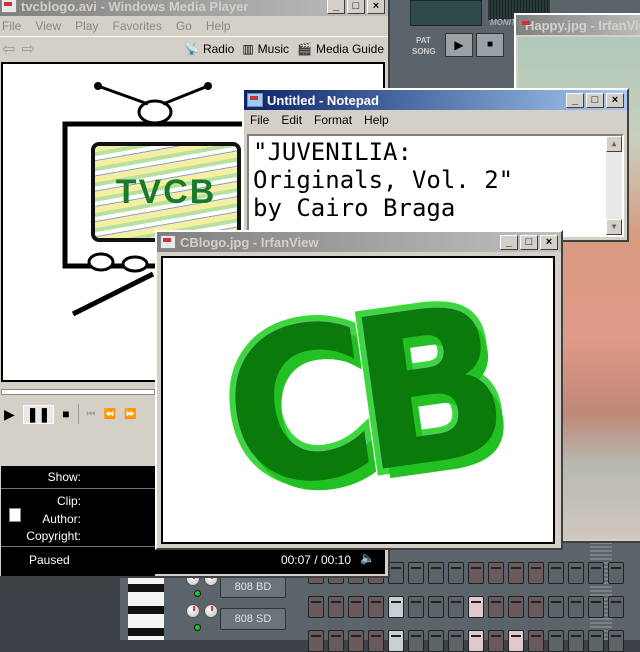 The height and width of the screenshot is (652, 640). Describe the element at coordinates (110, 414) in the screenshot. I see `rewind-icon: ⏪` at that location.